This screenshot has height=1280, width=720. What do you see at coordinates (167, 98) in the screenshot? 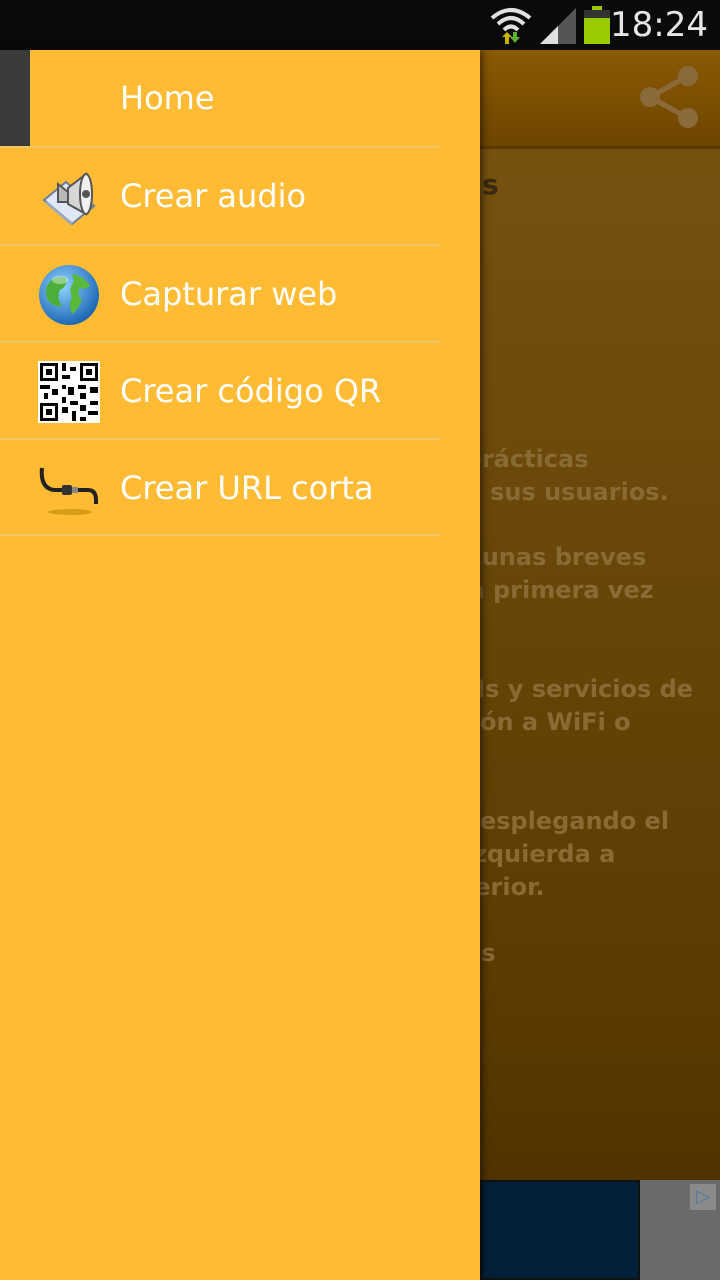
I see `drawer-home-label: Home` at bounding box center [167, 98].